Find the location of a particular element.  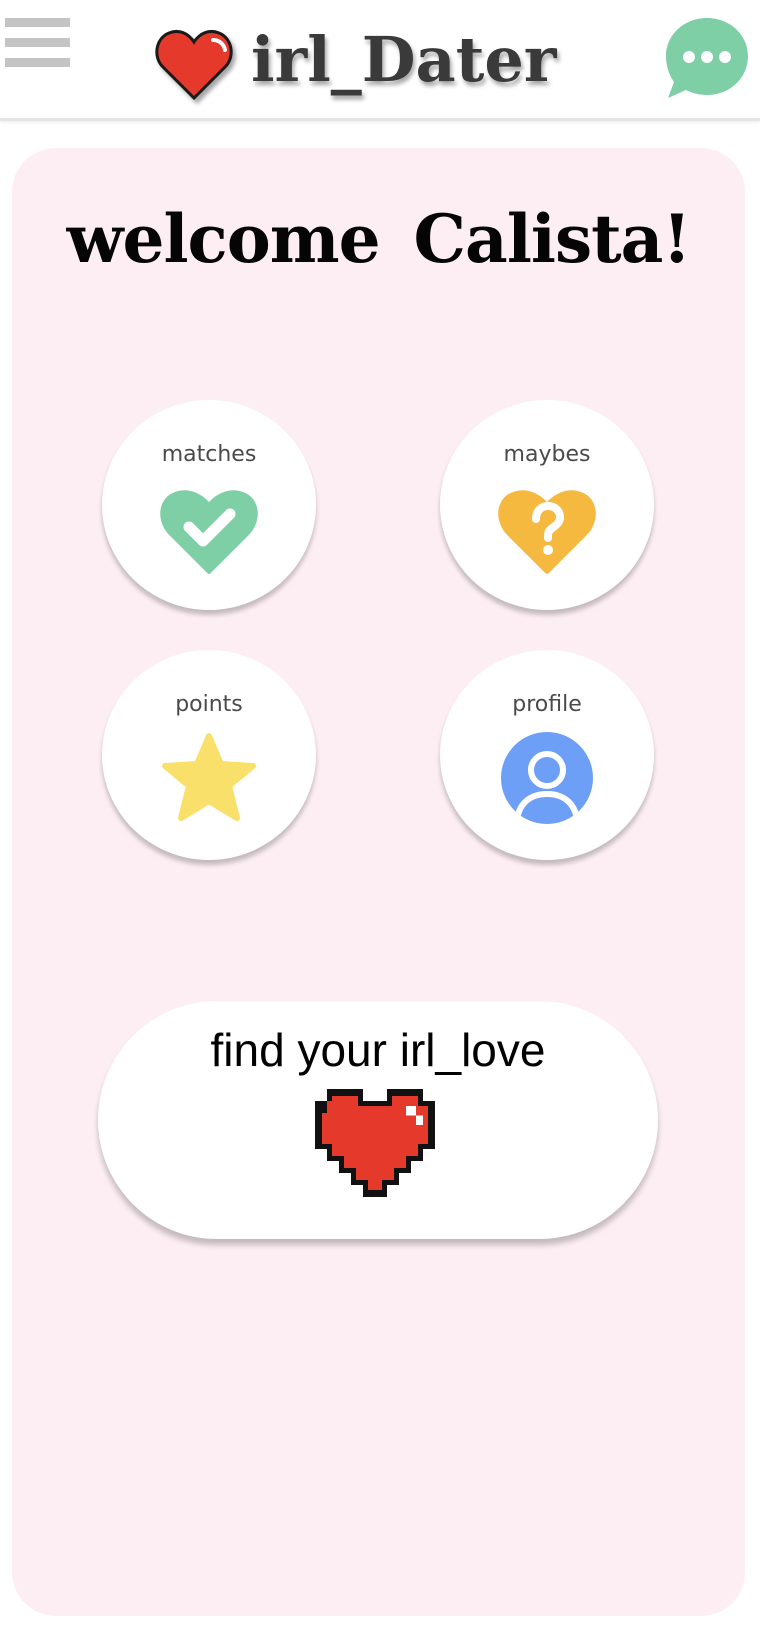

points-button: points is located at coordinates (209, 755).